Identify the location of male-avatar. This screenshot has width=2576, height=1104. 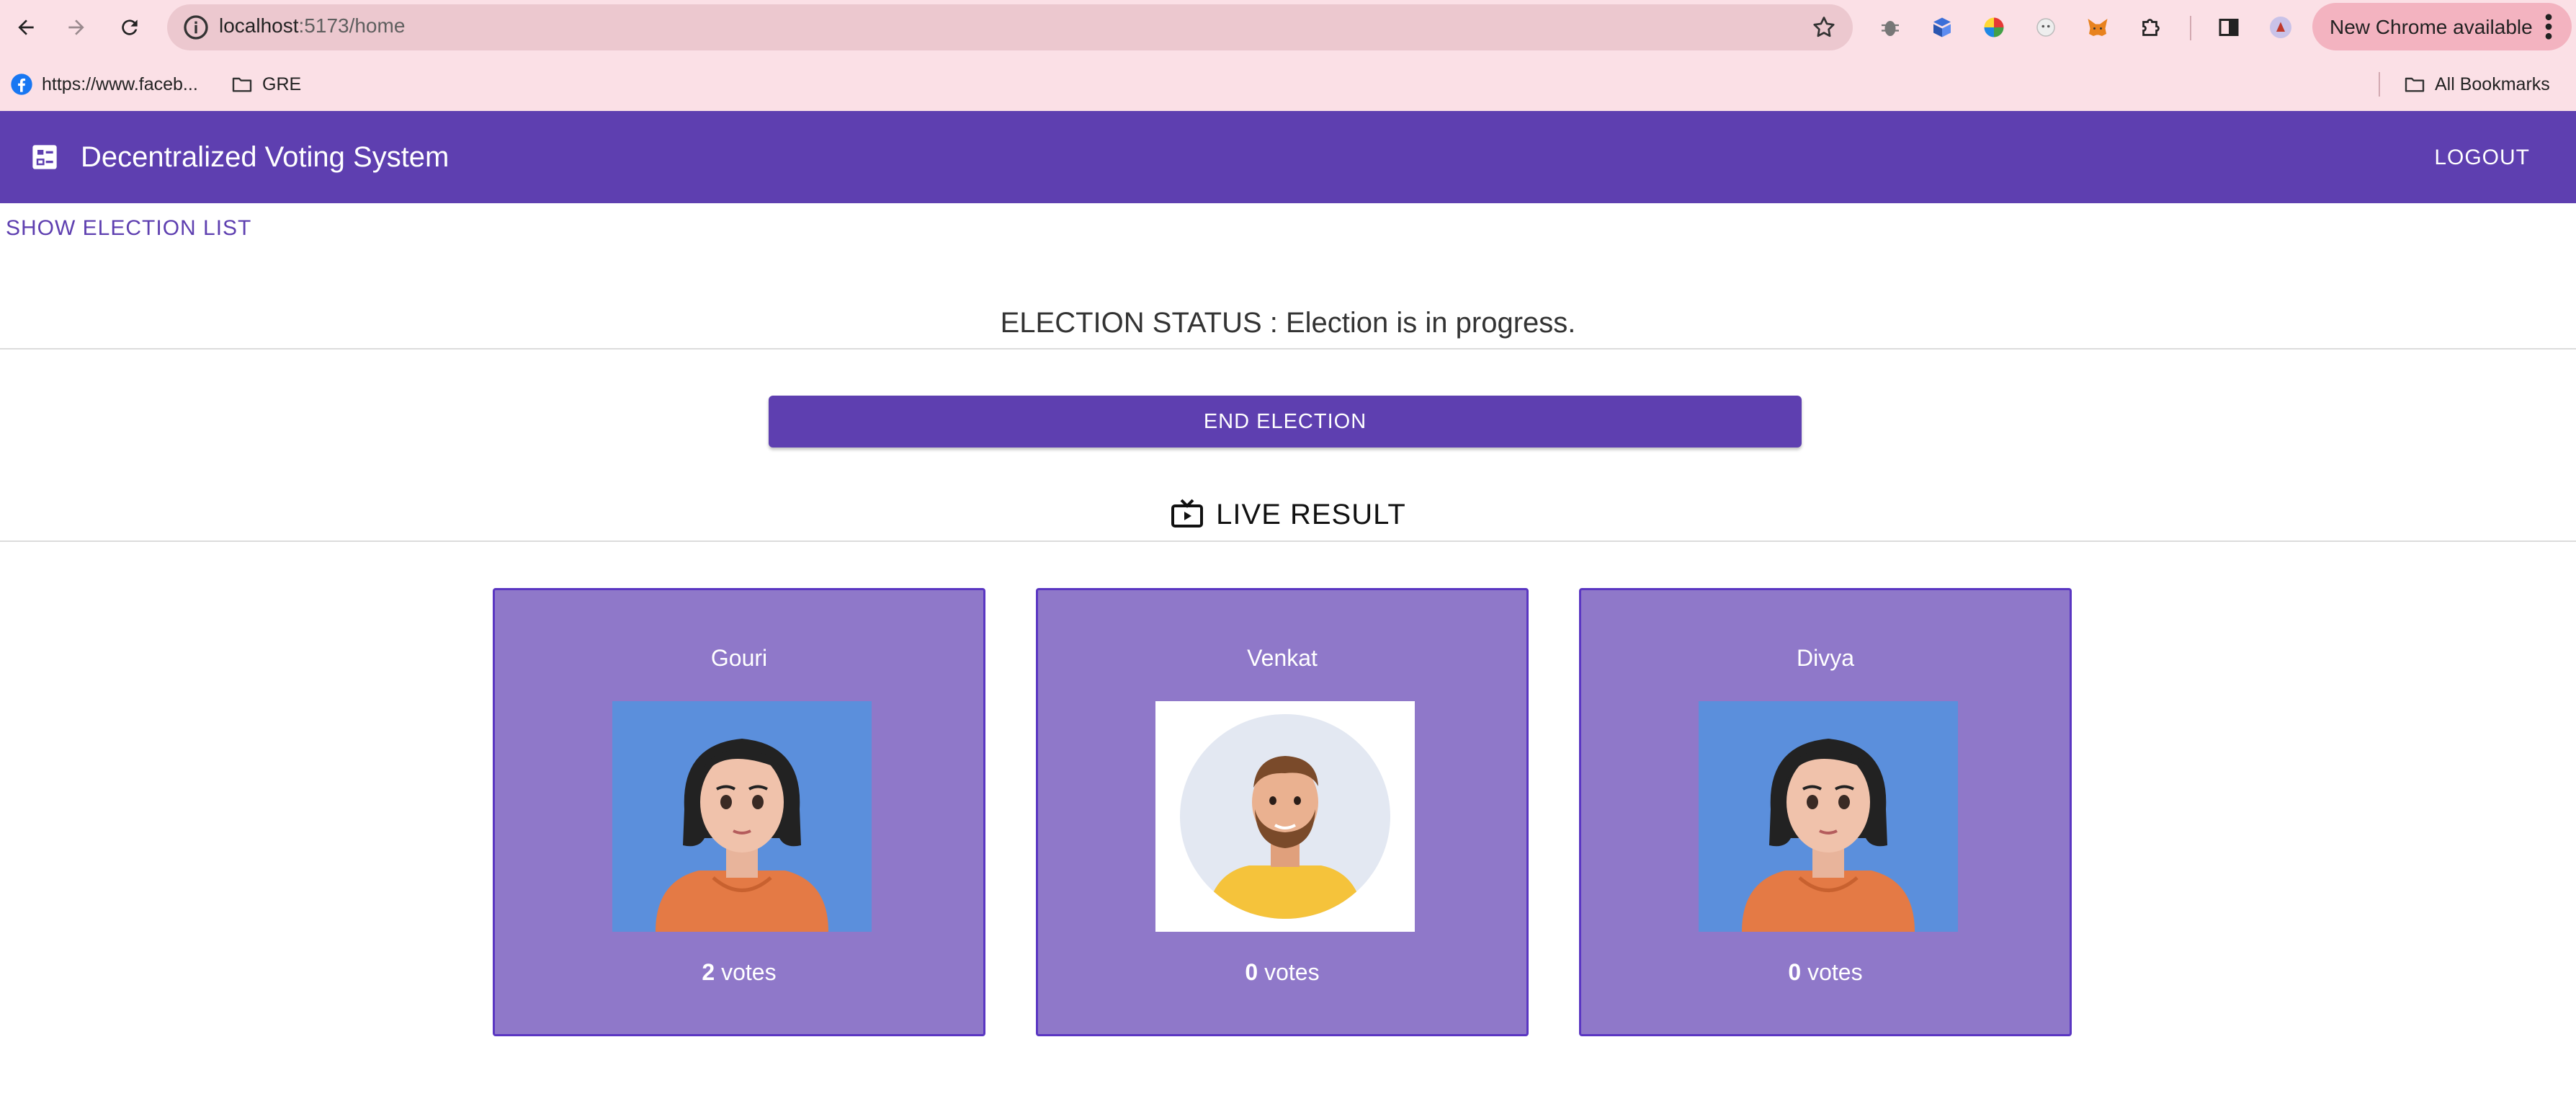
(1285, 816).